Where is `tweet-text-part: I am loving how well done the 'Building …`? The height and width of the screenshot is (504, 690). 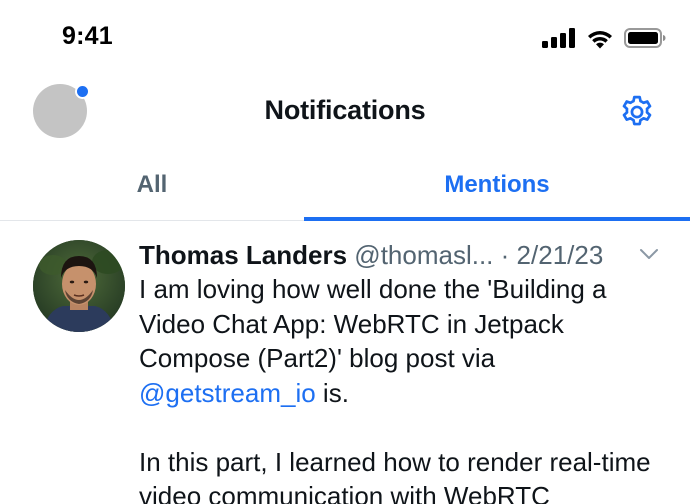 tweet-text-part: I am loving how well done the 'Building … is located at coordinates (373, 323).